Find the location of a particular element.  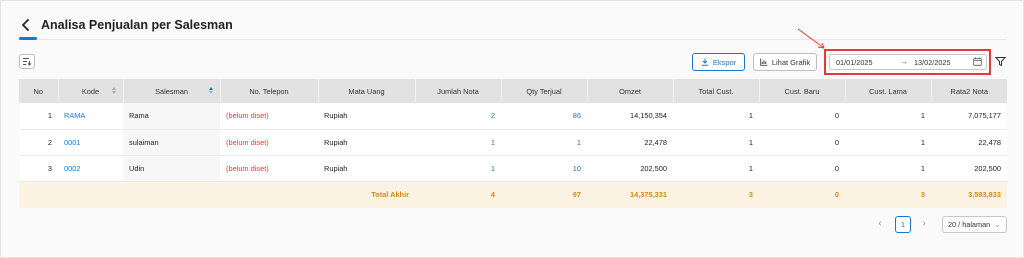

export-button: Ekspor is located at coordinates (718, 62).